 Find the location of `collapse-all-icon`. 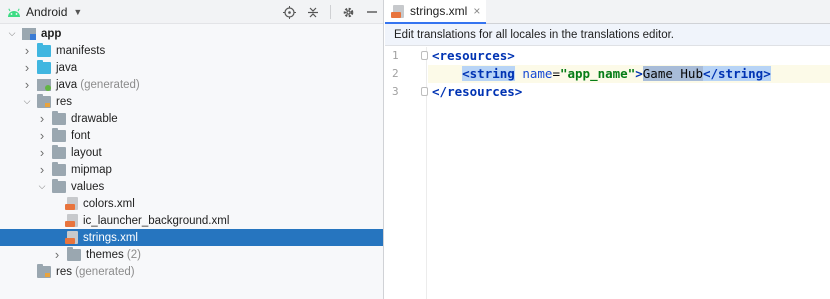

collapse-all-icon is located at coordinates (313, 12).